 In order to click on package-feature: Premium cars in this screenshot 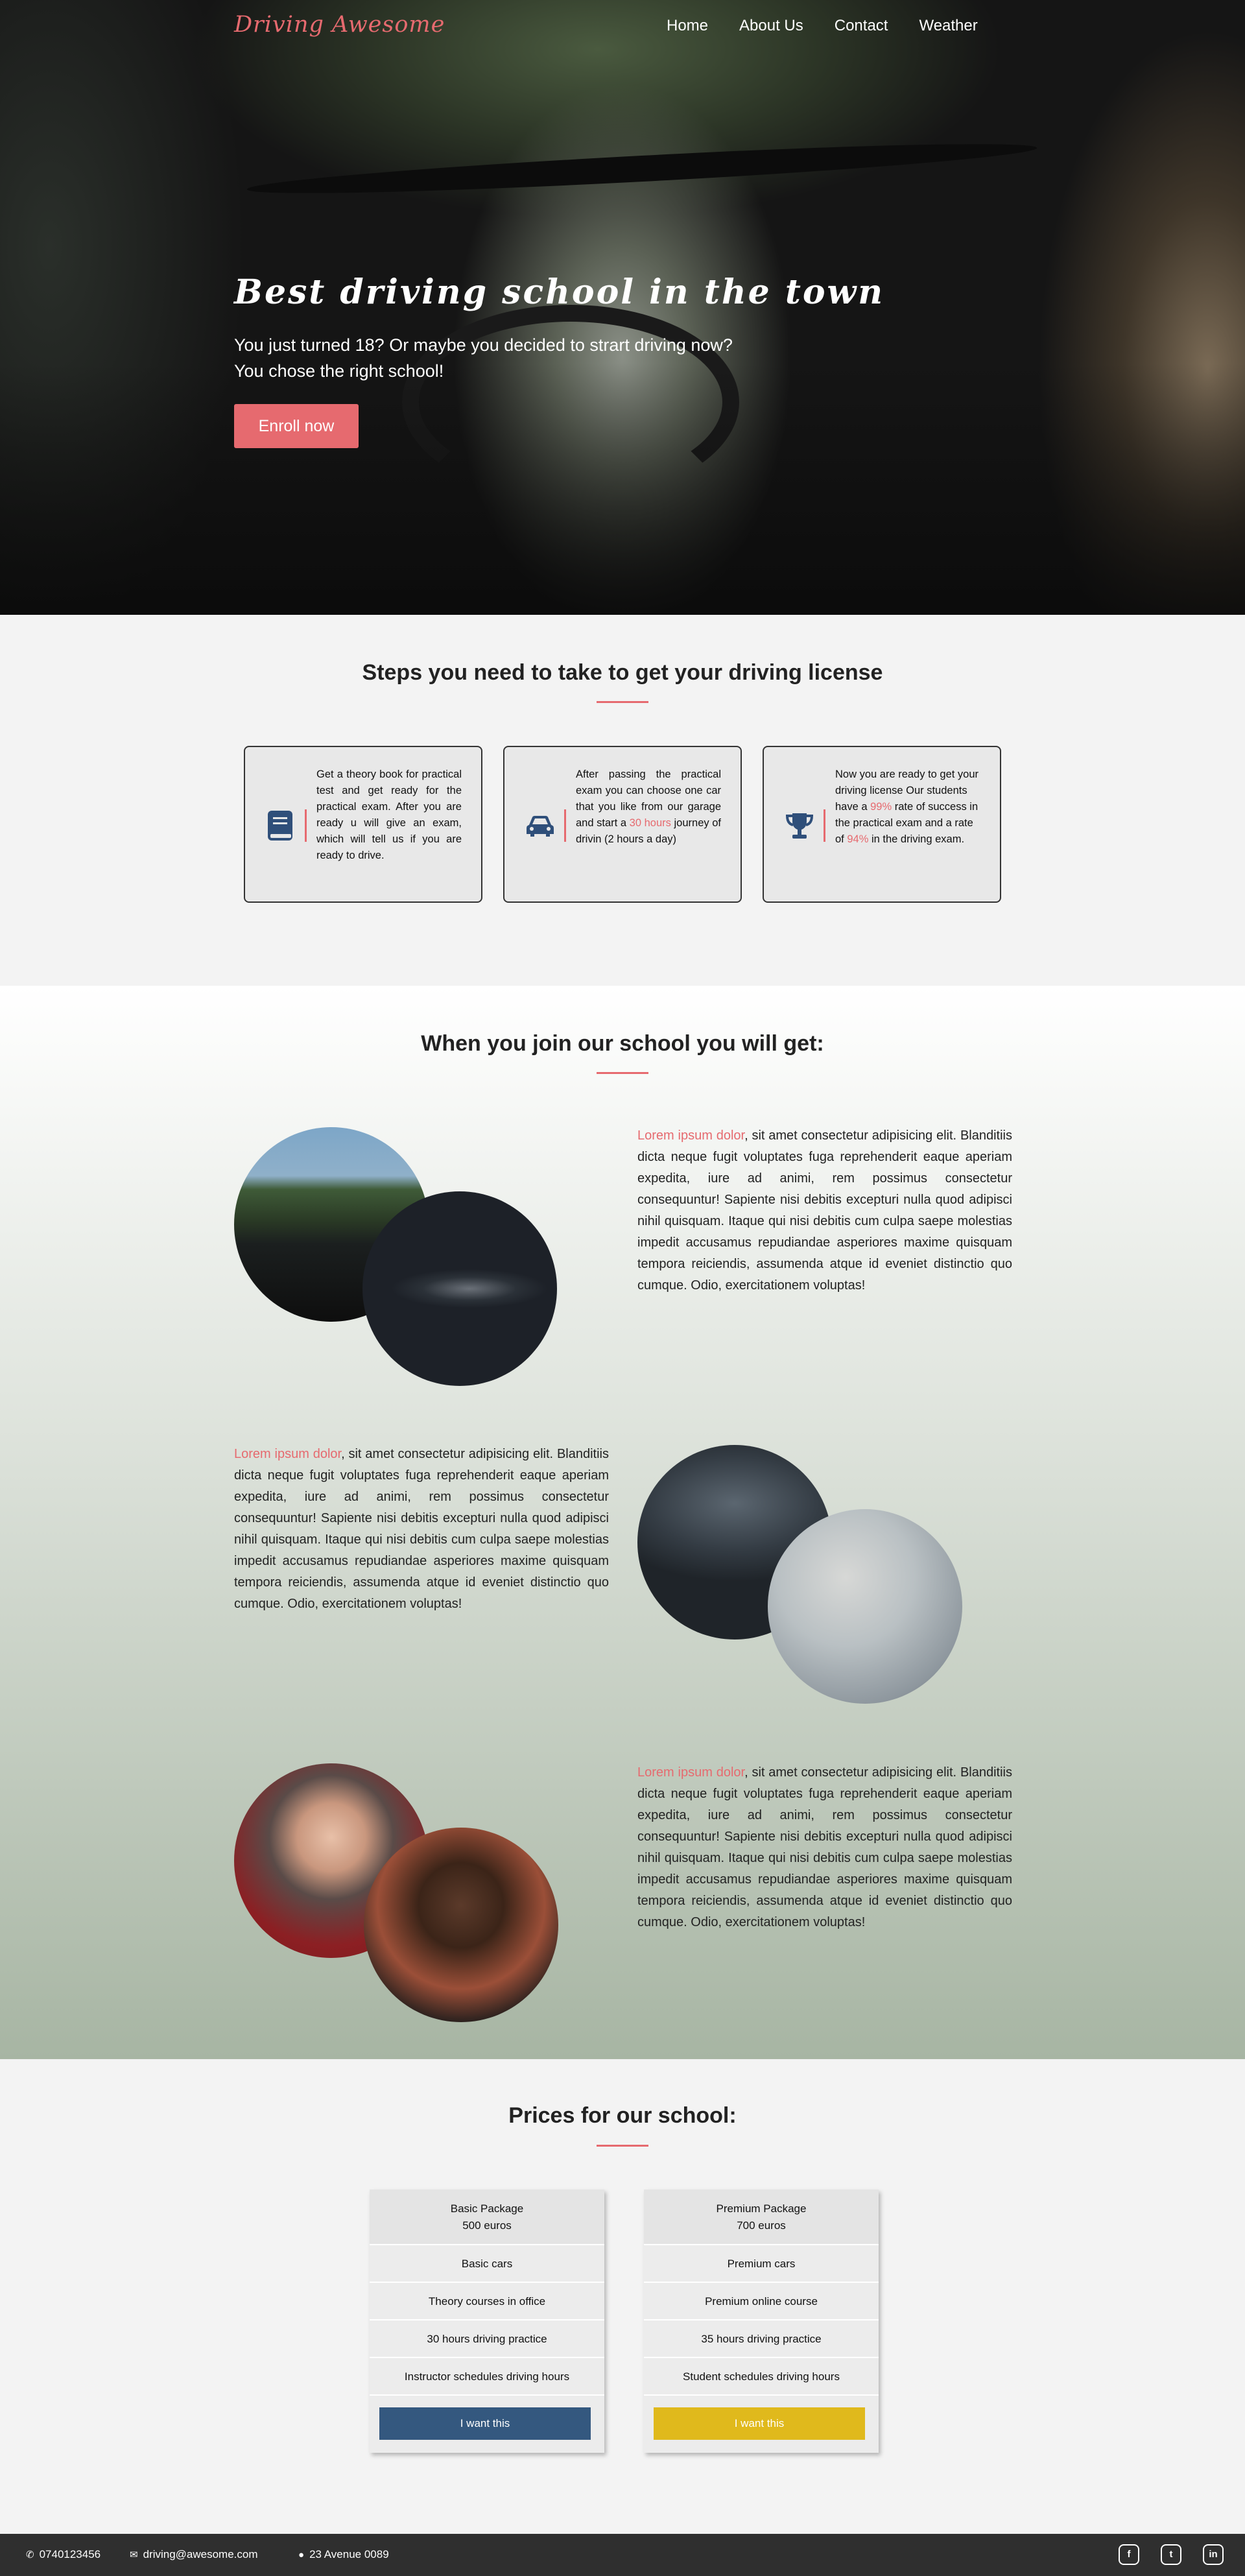, I will do `click(762, 2264)`.